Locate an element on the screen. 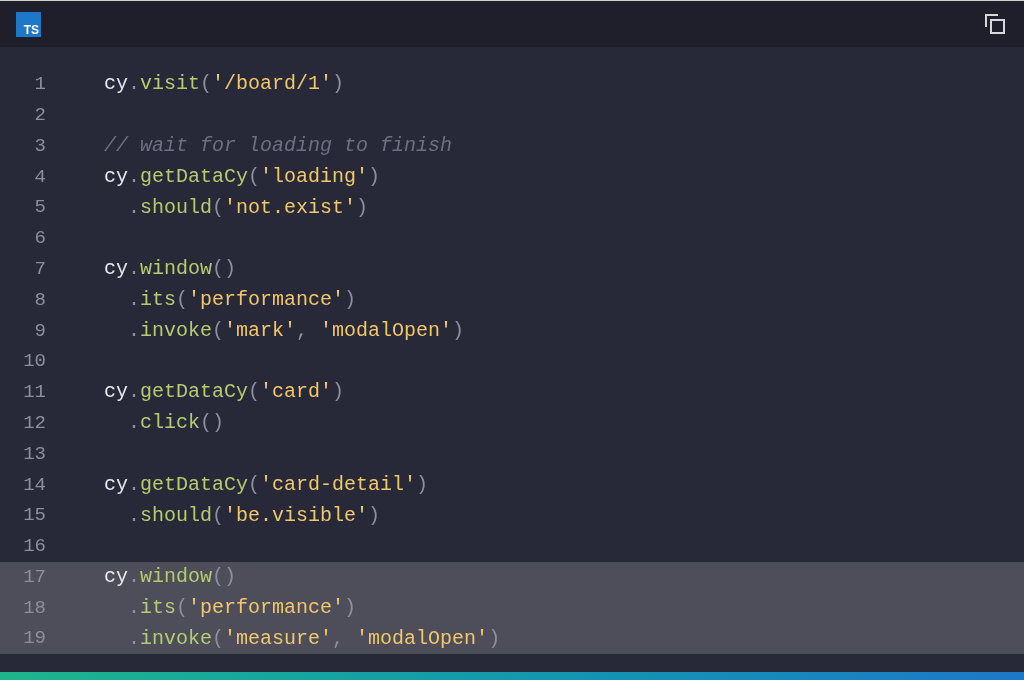  line-number: 6 is located at coordinates (39, 239).